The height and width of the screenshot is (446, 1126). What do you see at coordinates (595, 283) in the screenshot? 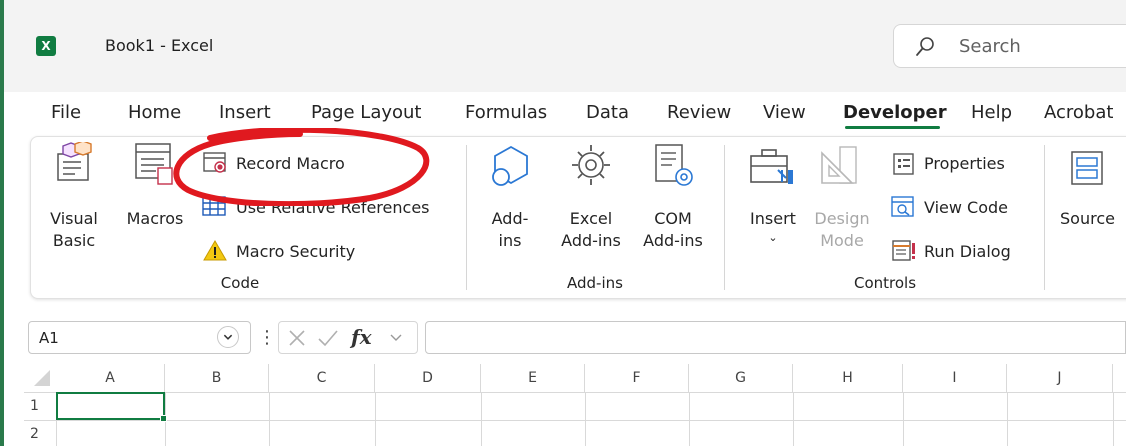
I see `group-label-addins: Add-ins` at bounding box center [595, 283].